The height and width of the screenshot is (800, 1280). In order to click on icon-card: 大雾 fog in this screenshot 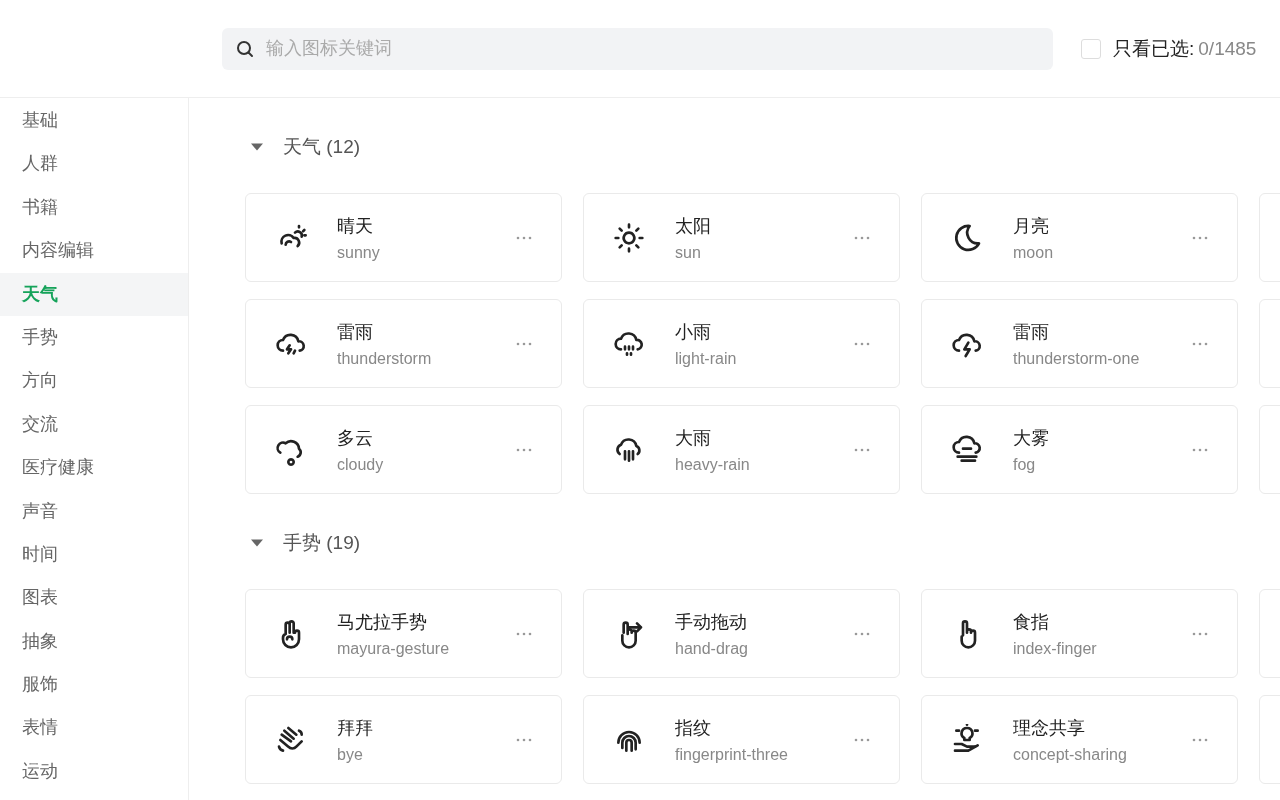, I will do `click(1079, 449)`.